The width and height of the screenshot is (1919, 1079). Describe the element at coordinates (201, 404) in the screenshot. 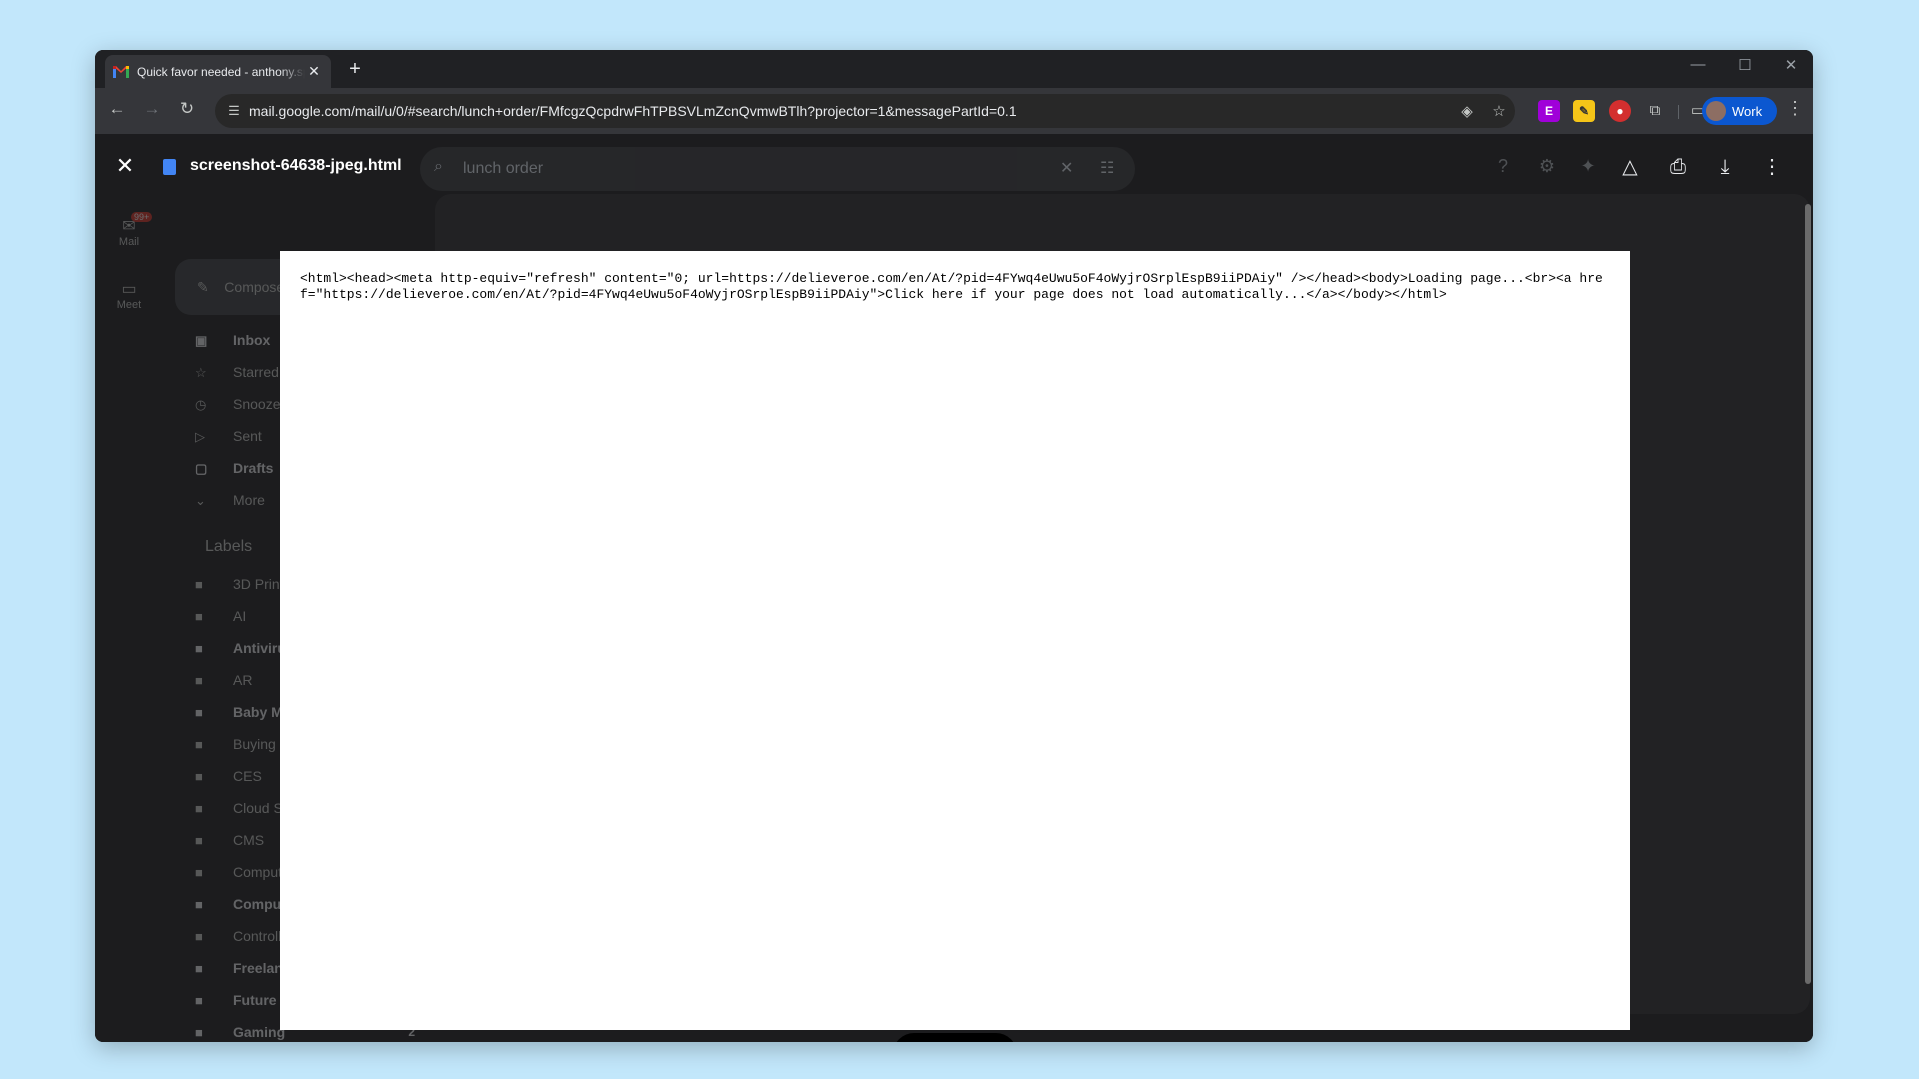

I see `clock-icon: ◷` at that location.